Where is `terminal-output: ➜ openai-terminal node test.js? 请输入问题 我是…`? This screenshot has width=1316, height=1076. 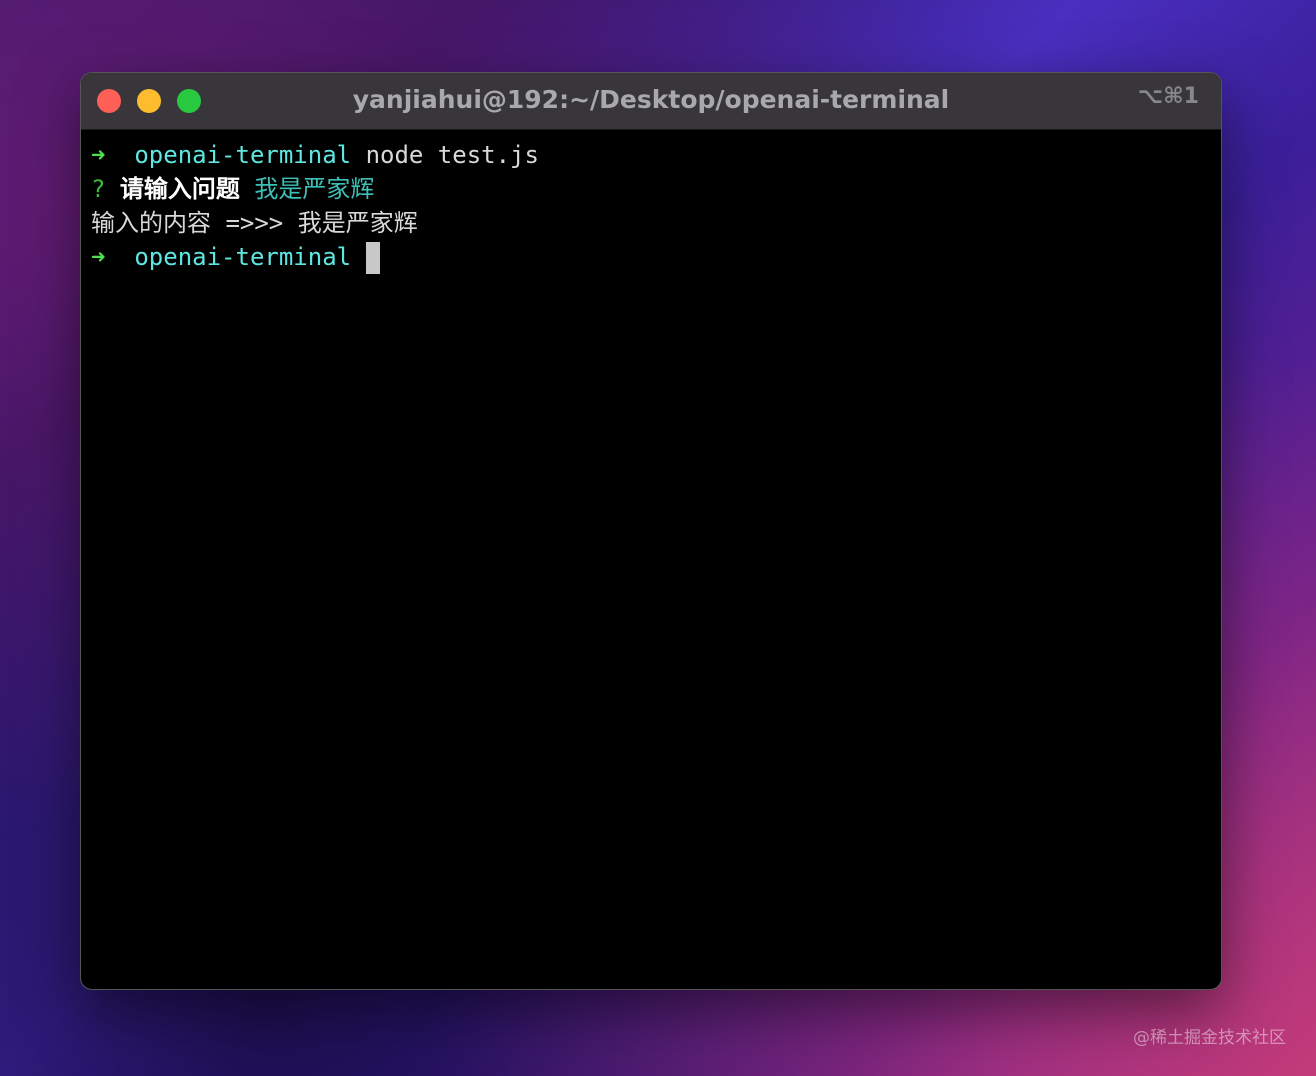
terminal-output: ➜ openai-terminal node test.js? 请输入问题 我是… is located at coordinates (651, 206).